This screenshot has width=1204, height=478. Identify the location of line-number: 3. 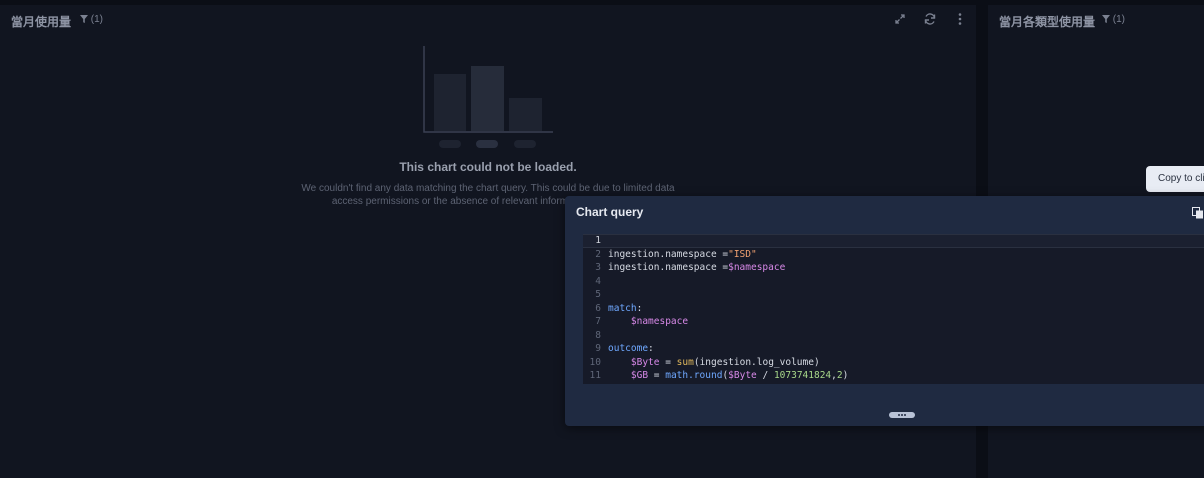
(598, 267).